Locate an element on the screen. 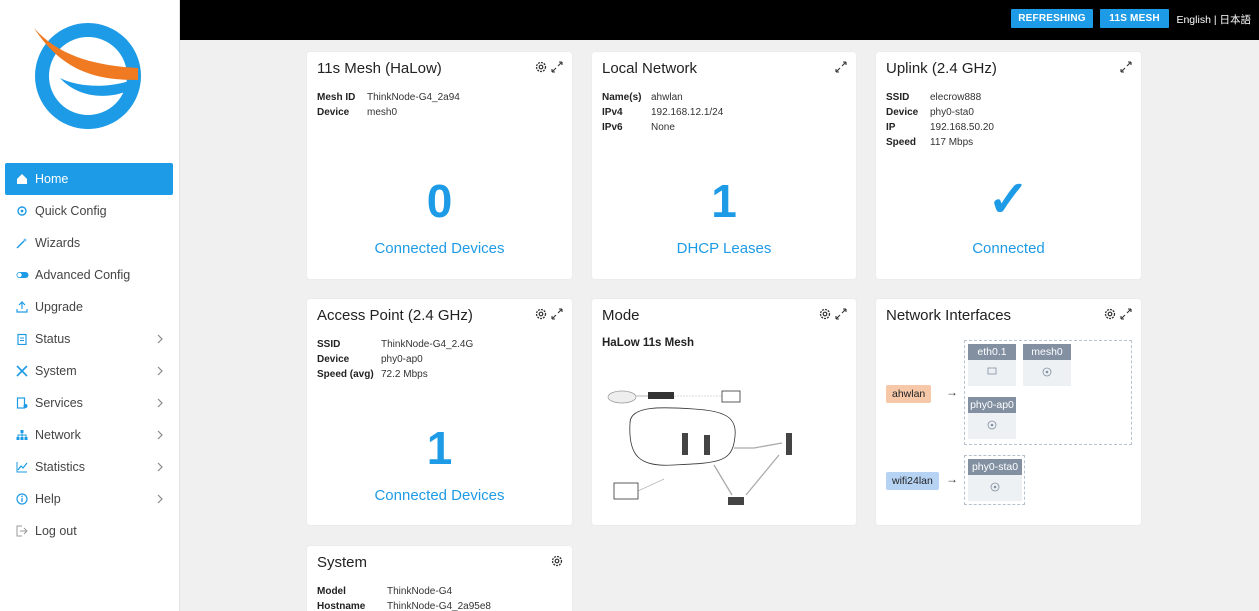  sidebar-item-services: Services is located at coordinates (89, 403).